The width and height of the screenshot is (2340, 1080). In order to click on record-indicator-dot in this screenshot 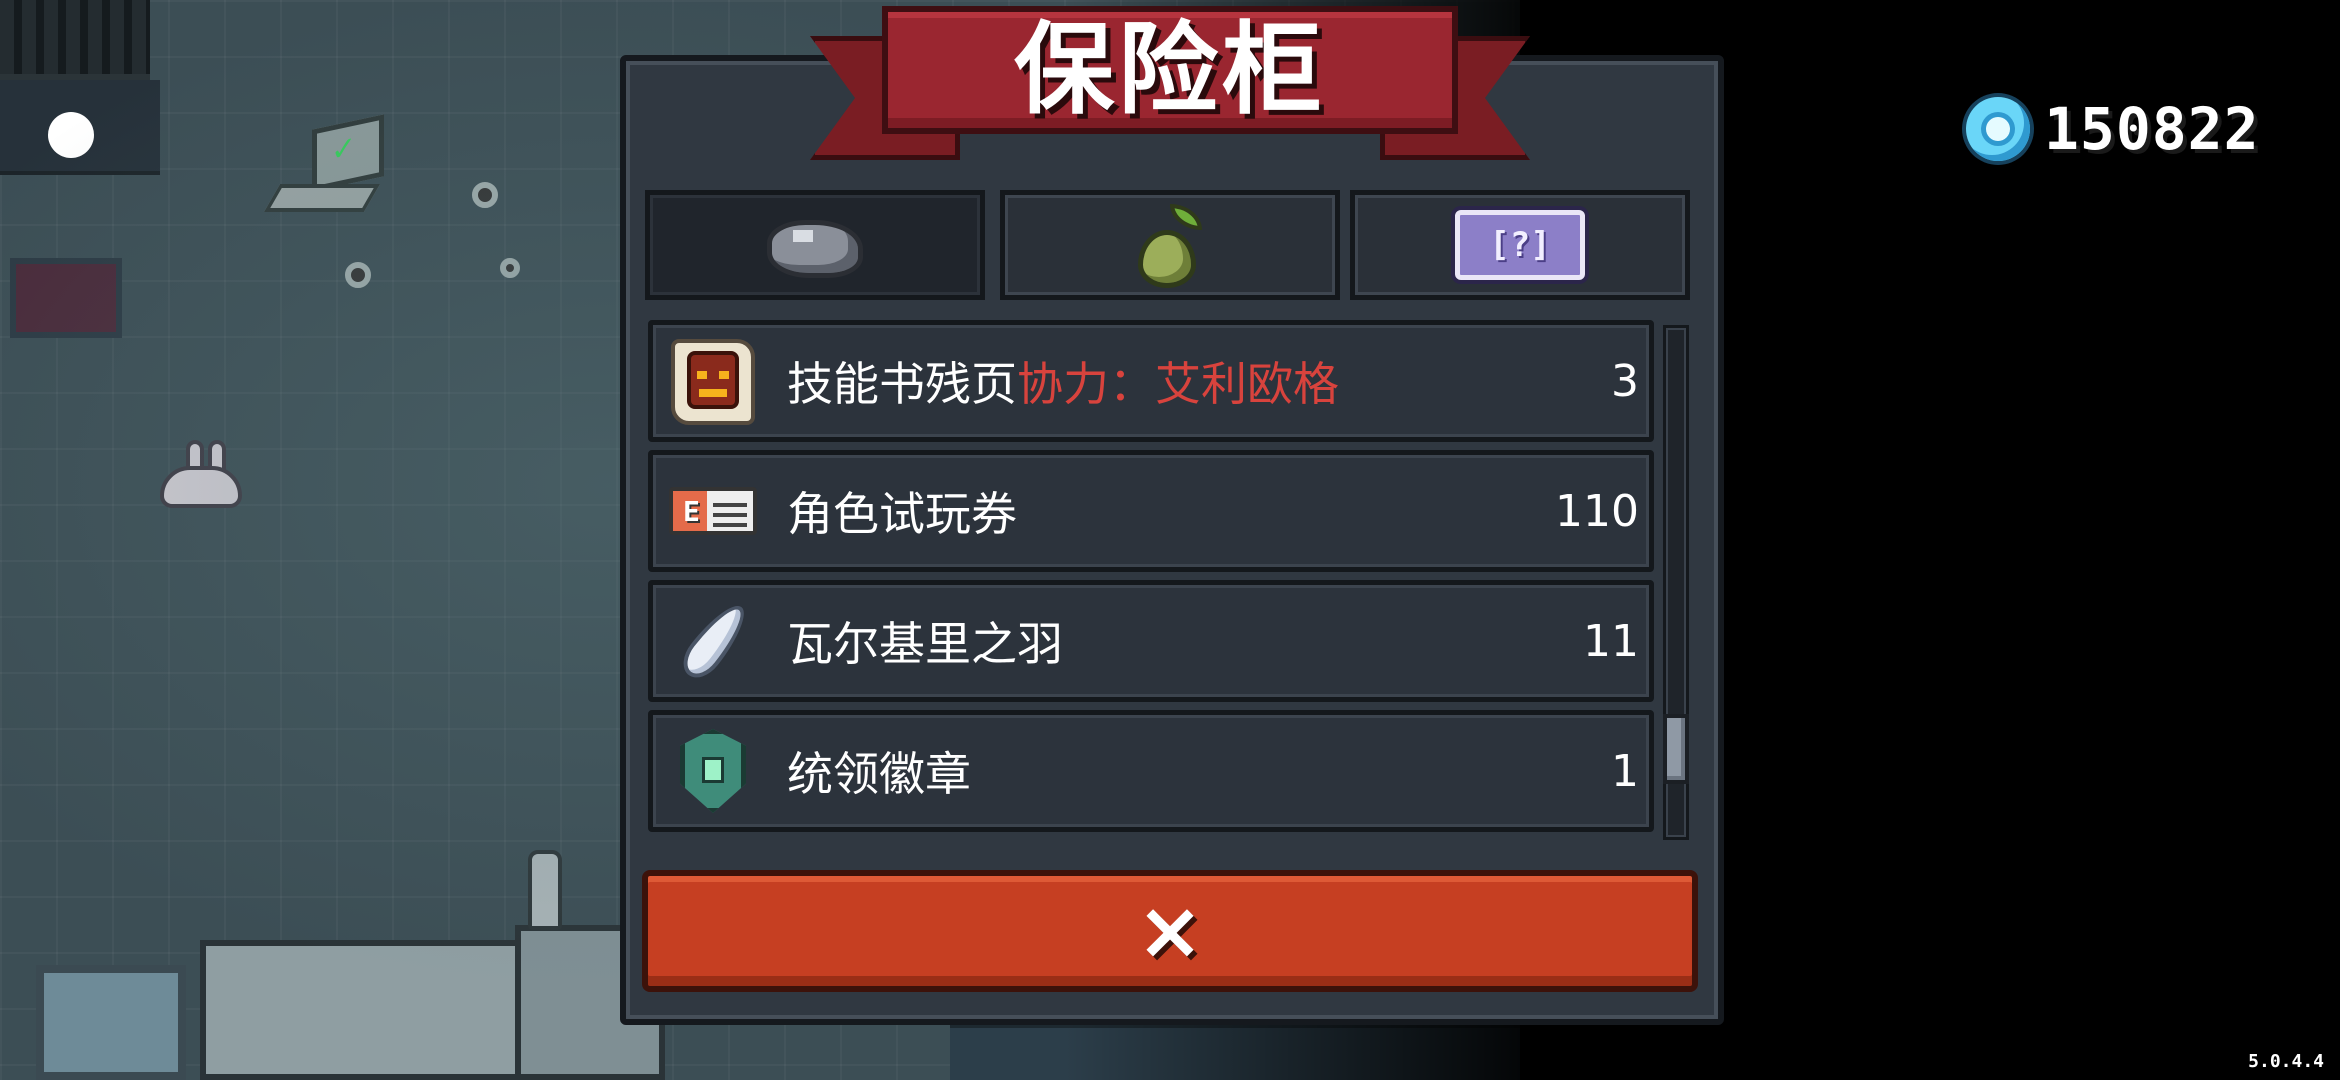, I will do `click(71, 135)`.